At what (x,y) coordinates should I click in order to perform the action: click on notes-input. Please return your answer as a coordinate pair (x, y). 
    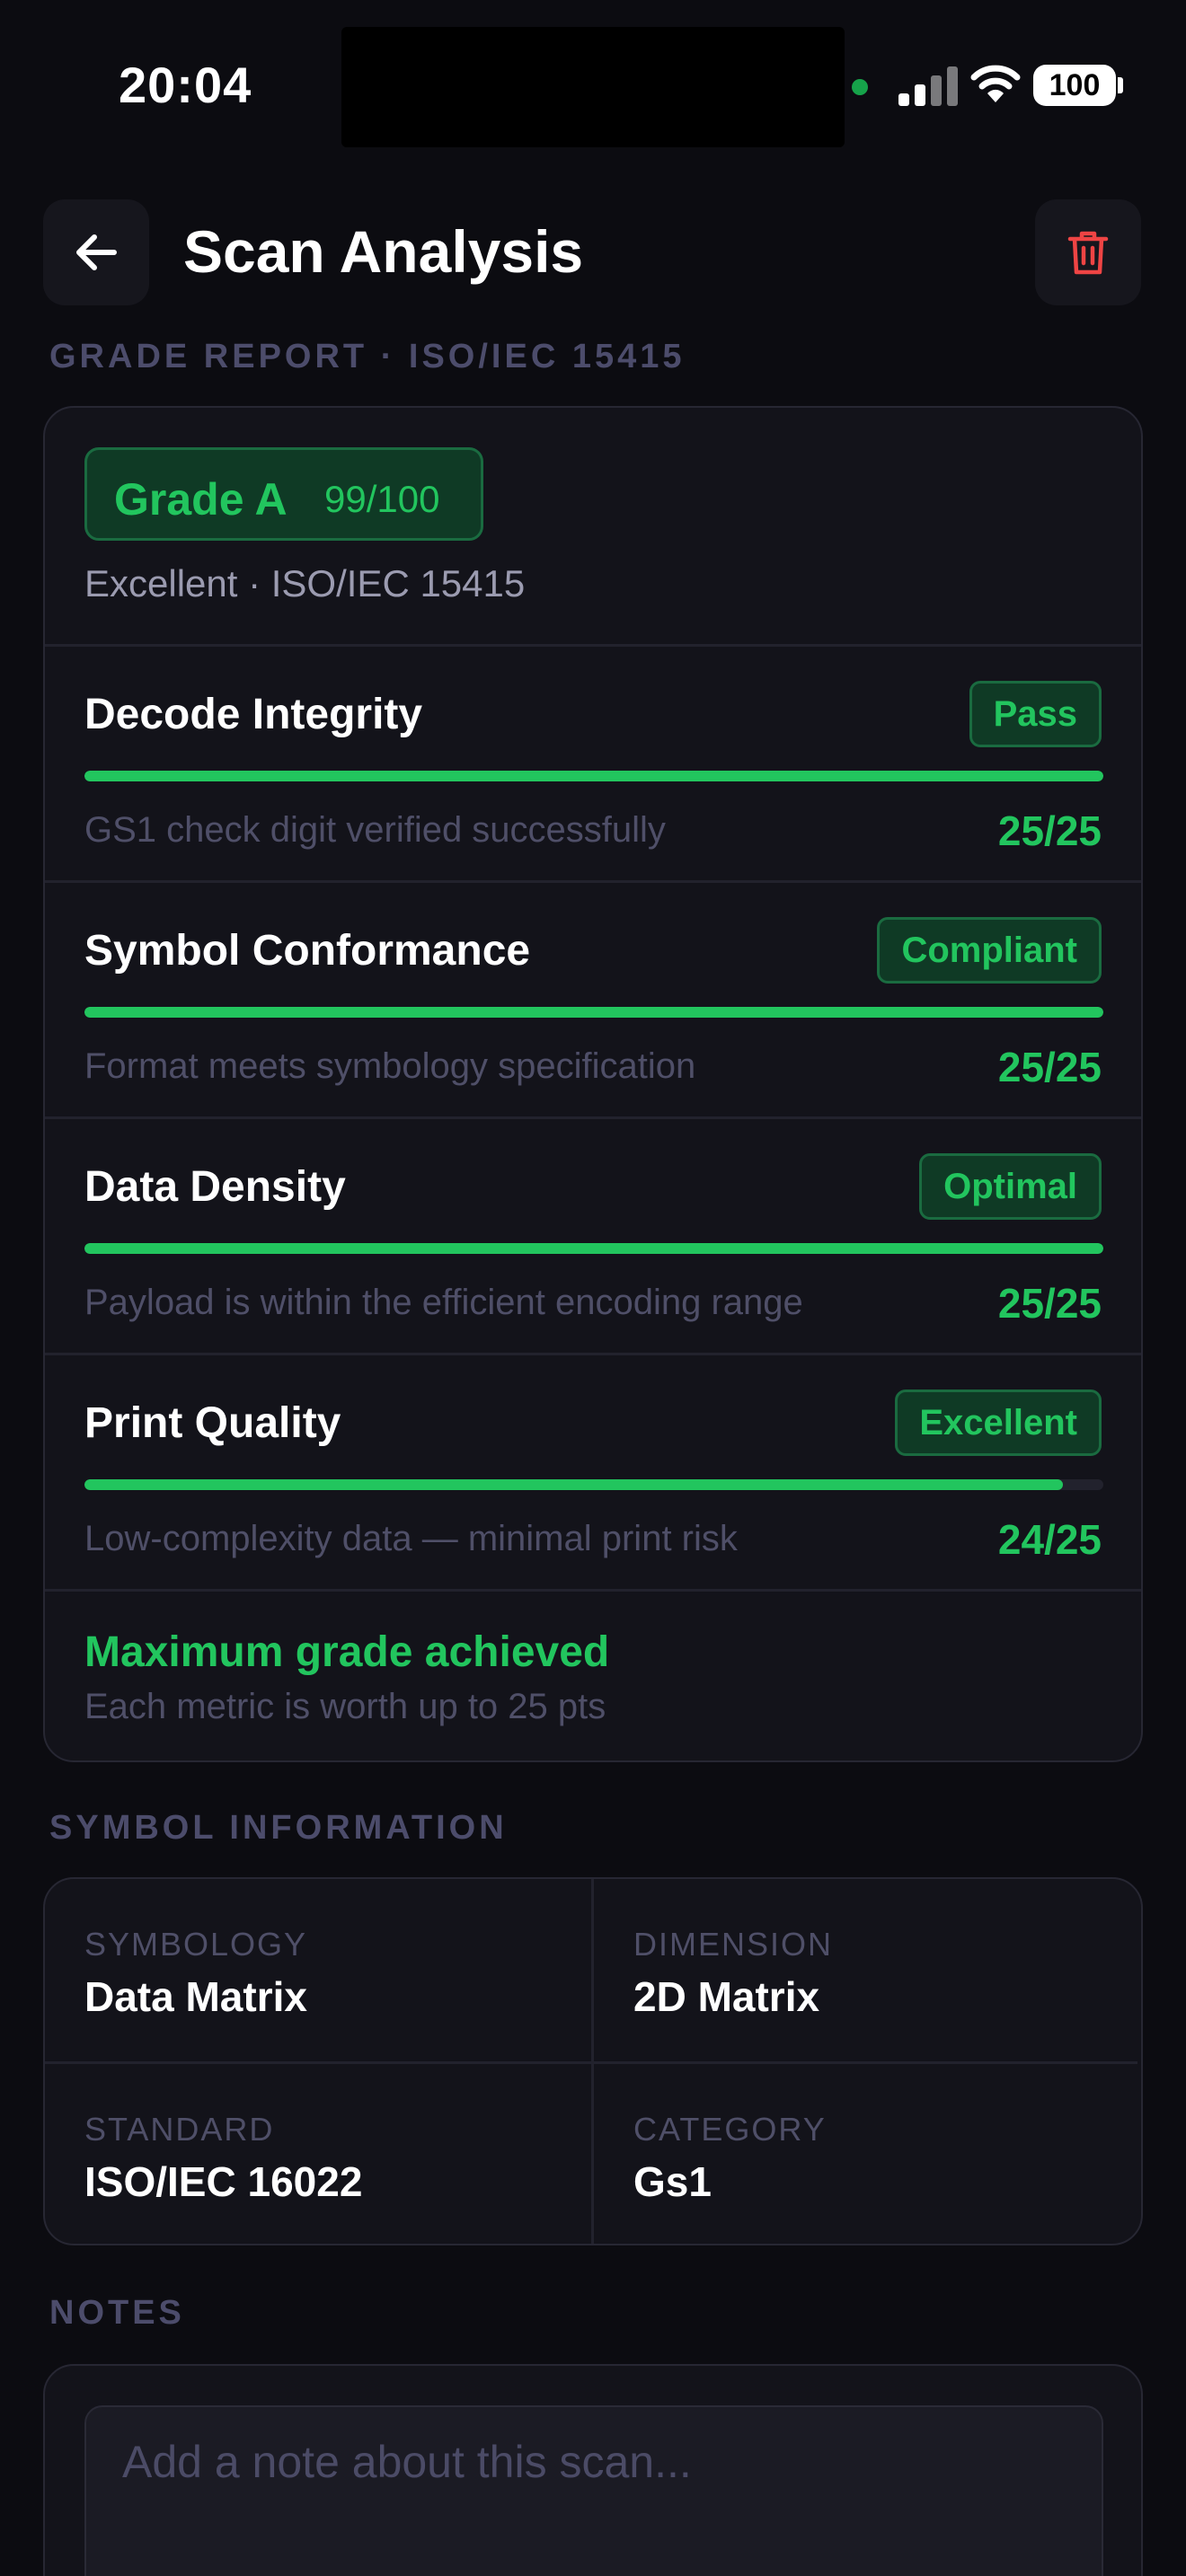
    Looking at the image, I should click on (593, 2490).